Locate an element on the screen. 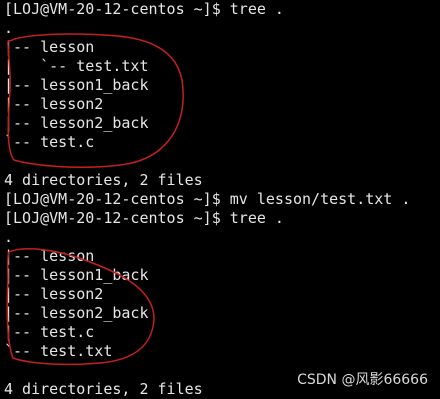  tree-entry-lesson-test-txt: | `-- test.txt is located at coordinates (76, 66).